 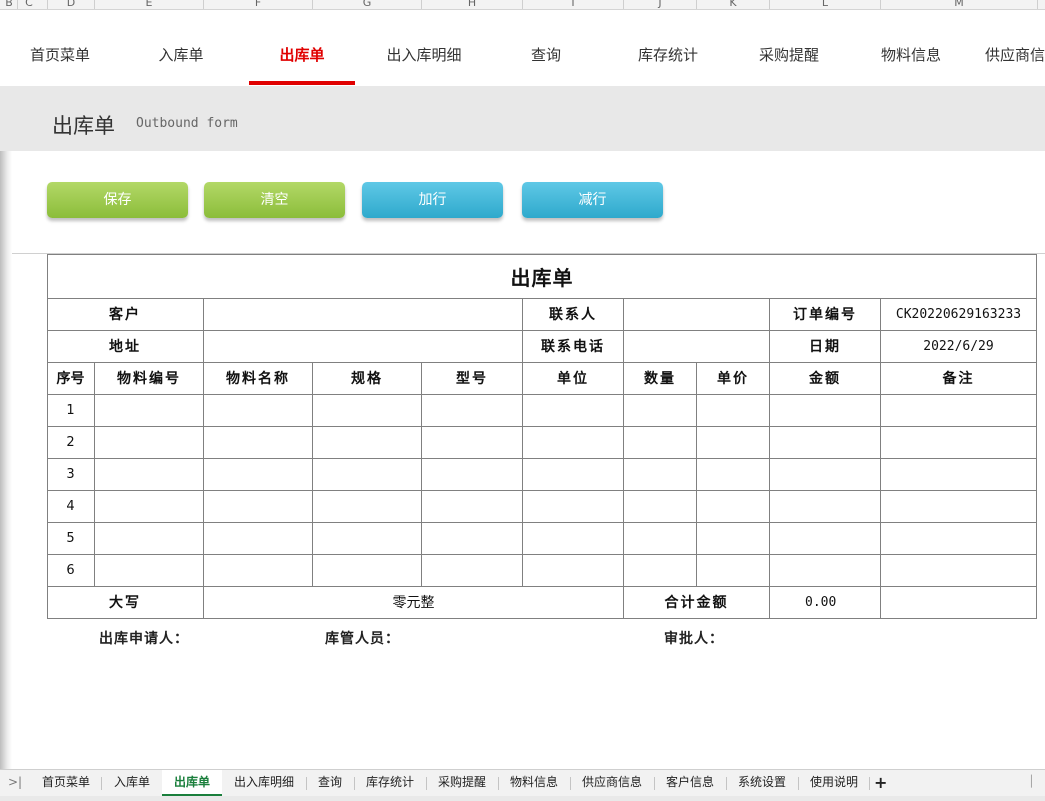 What do you see at coordinates (472, 379) in the screenshot?
I see `column-header-model: 型号` at bounding box center [472, 379].